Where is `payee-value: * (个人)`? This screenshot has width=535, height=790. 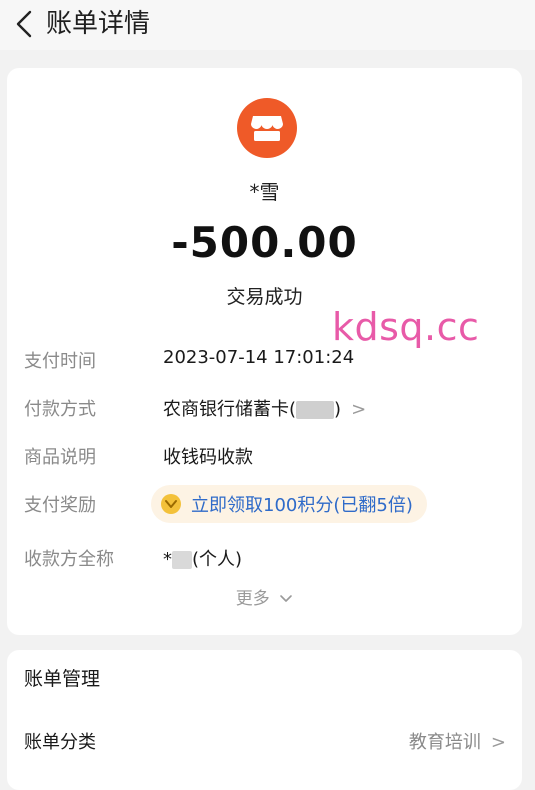 payee-value: * (个人) is located at coordinates (202, 558).